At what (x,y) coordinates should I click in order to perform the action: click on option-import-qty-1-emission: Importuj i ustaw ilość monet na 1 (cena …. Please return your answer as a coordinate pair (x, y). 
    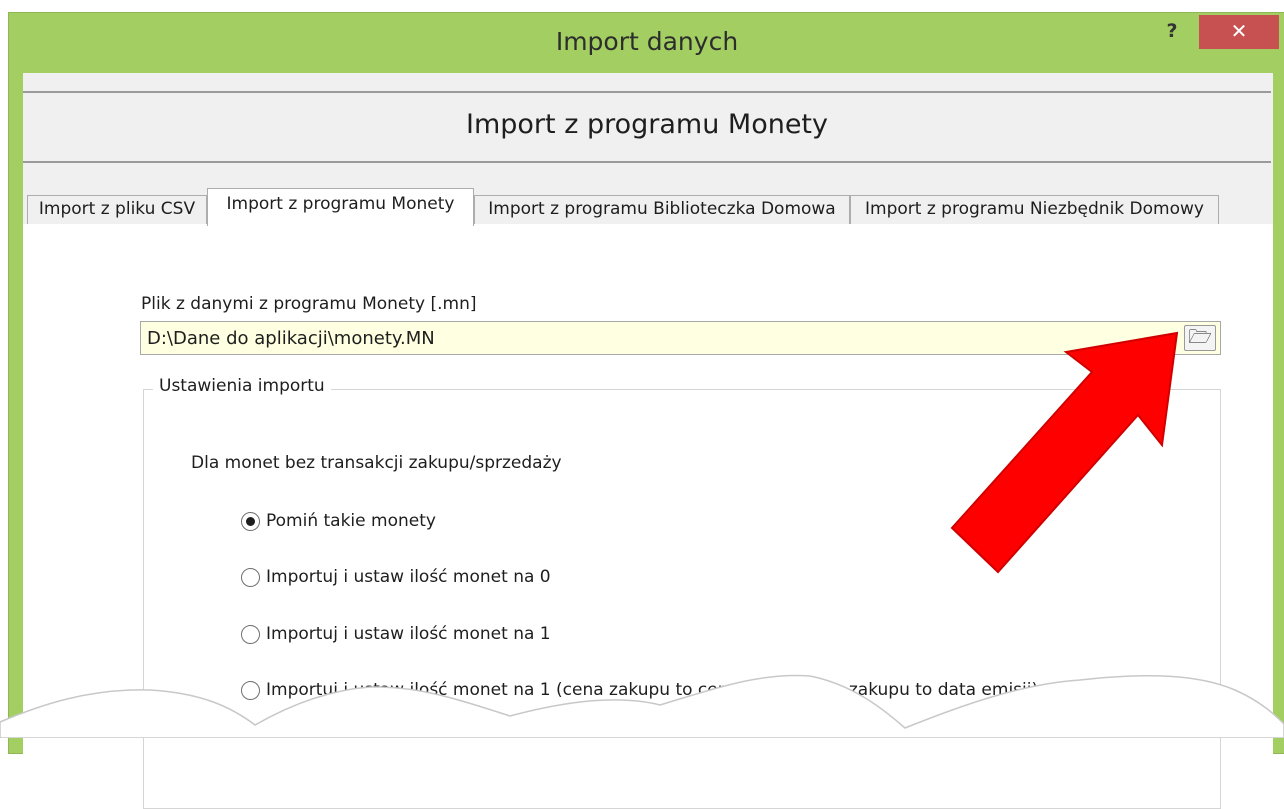
    Looking at the image, I should click on (639, 690).